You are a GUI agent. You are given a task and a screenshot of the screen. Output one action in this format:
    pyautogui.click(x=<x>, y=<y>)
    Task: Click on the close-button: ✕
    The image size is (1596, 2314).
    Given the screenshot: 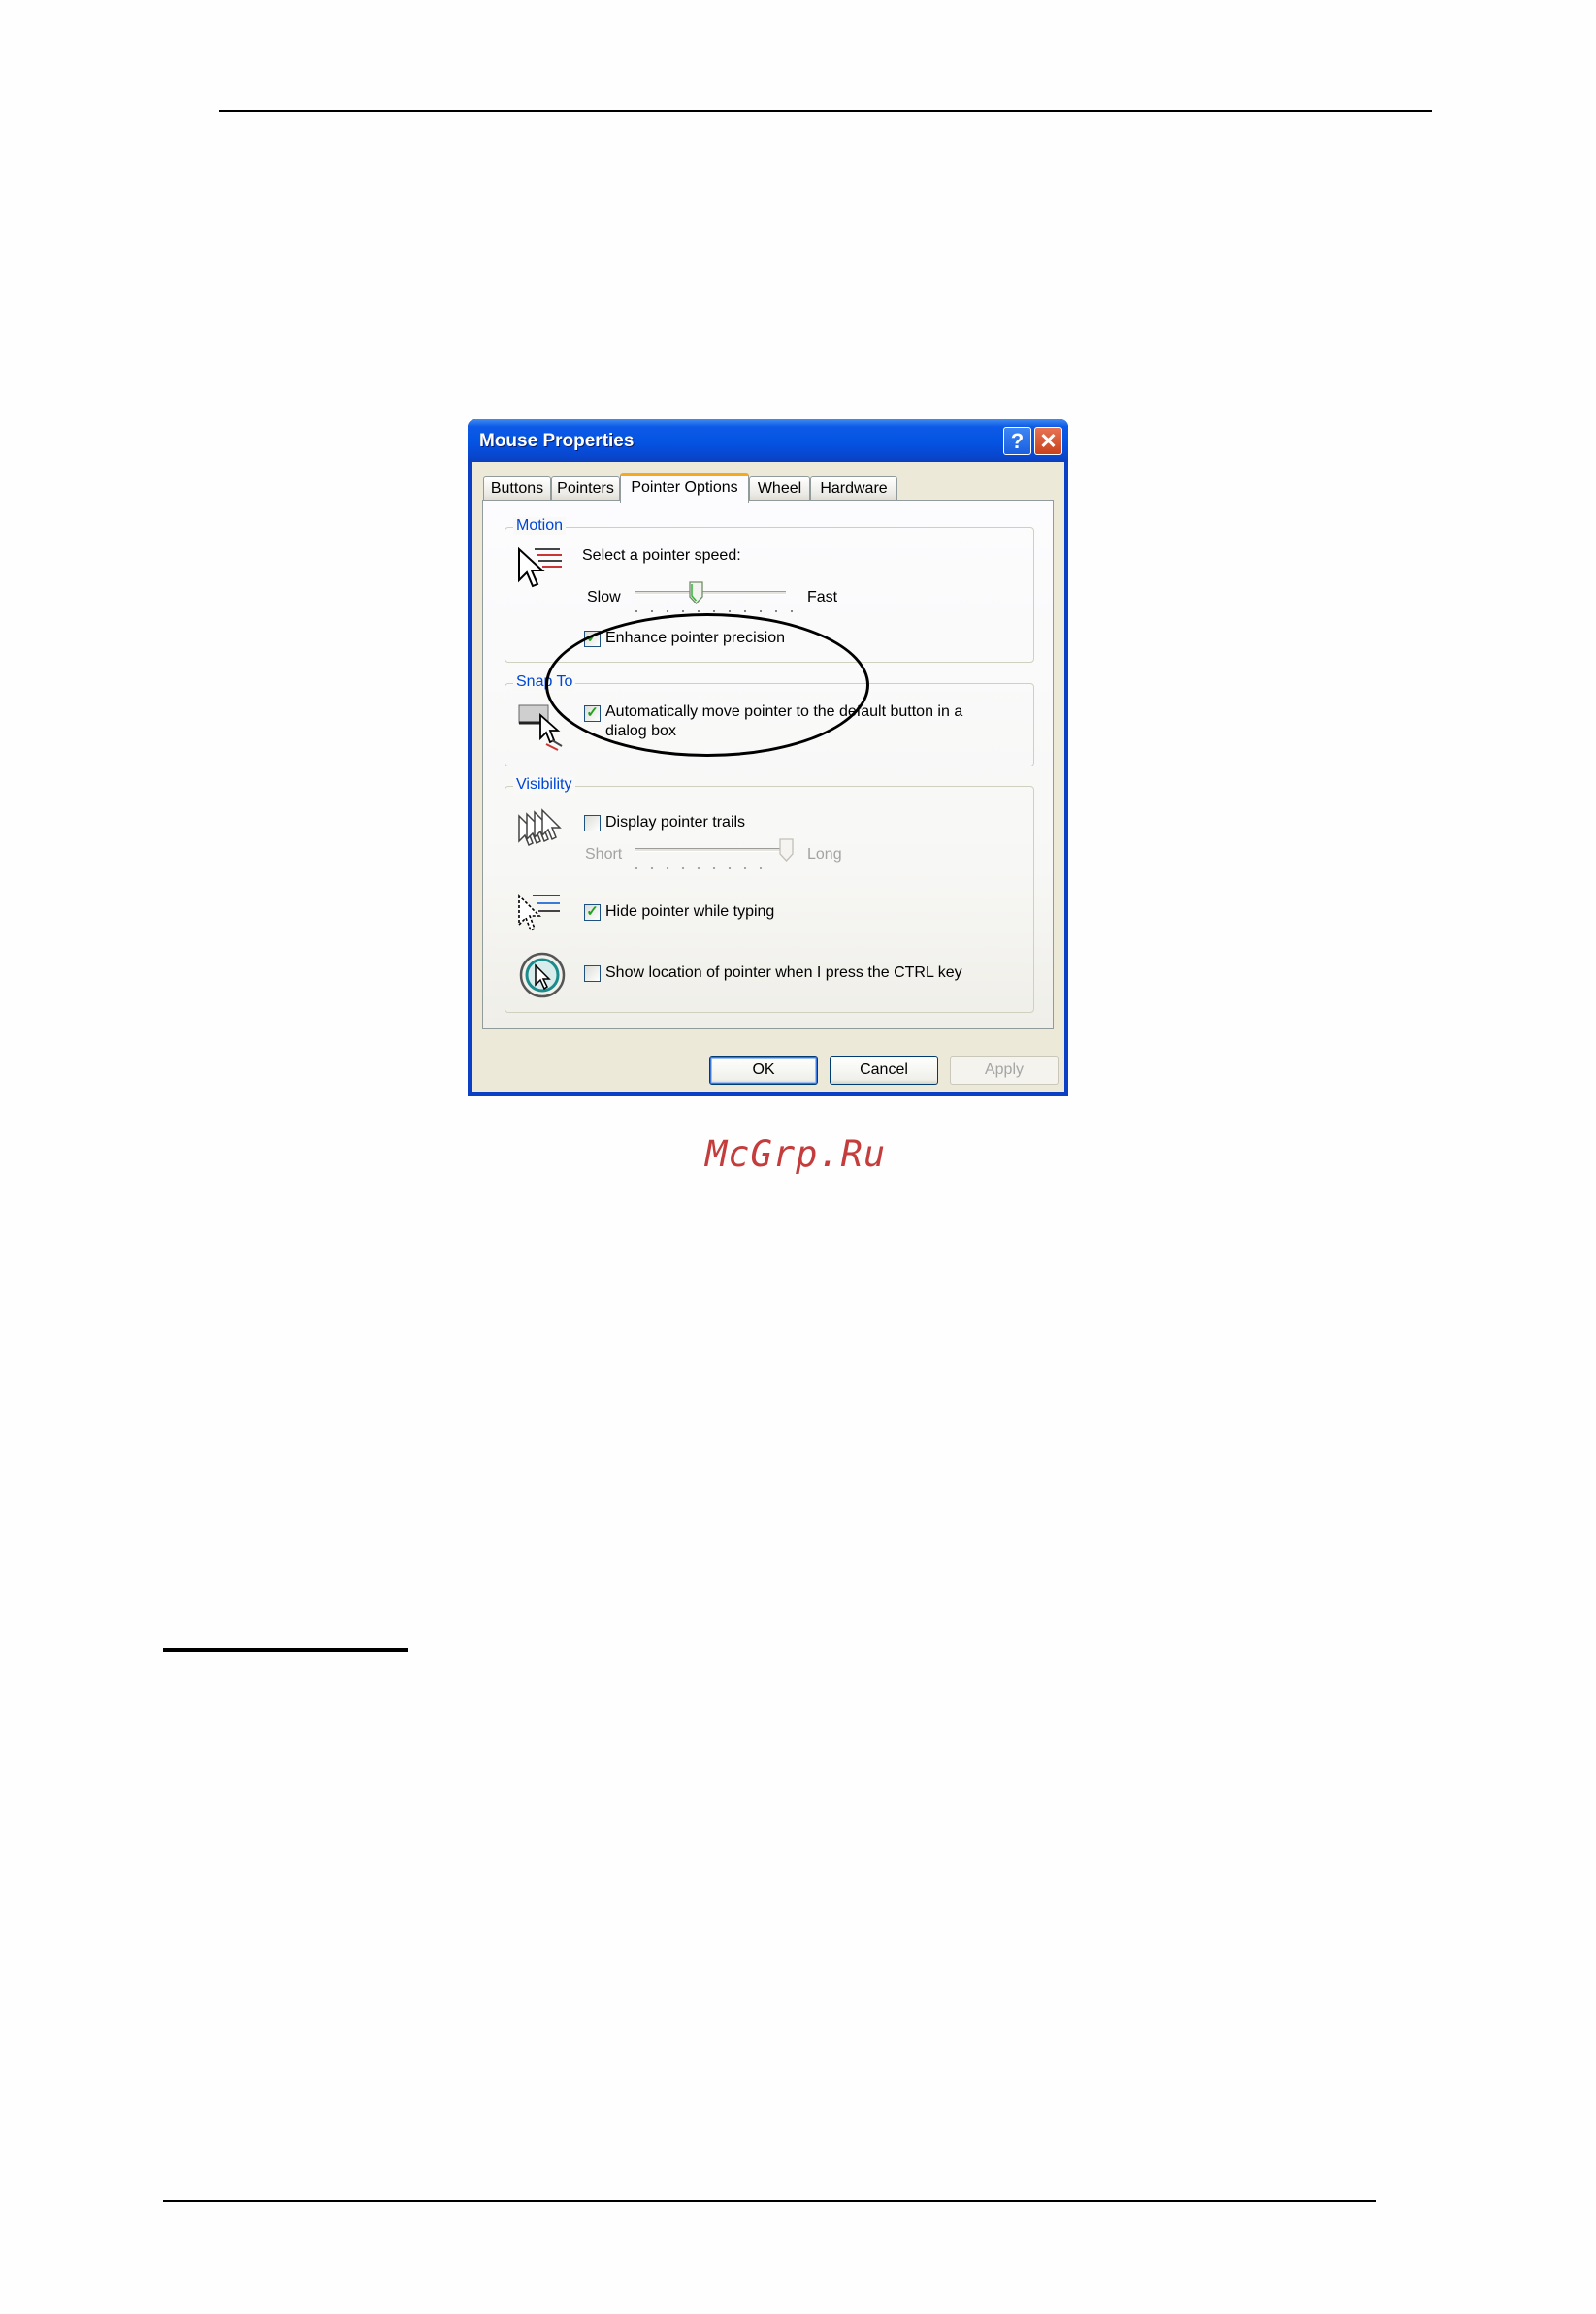 What is the action you would take?
    pyautogui.click(x=1048, y=441)
    